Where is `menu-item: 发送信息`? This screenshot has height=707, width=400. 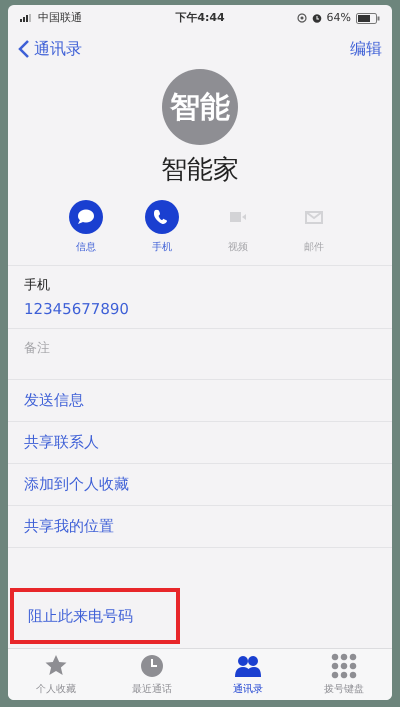
menu-item: 发送信息 is located at coordinates (200, 401).